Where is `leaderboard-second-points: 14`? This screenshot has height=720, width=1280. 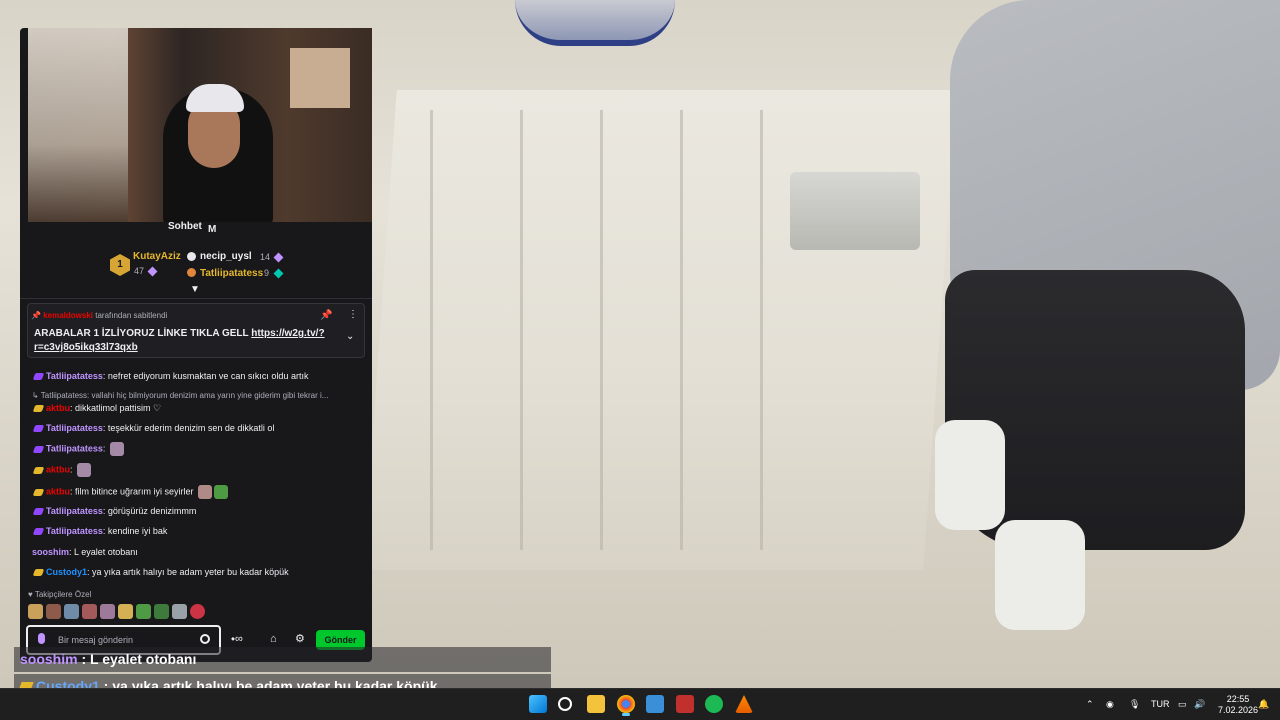 leaderboard-second-points: 14 is located at coordinates (265, 257).